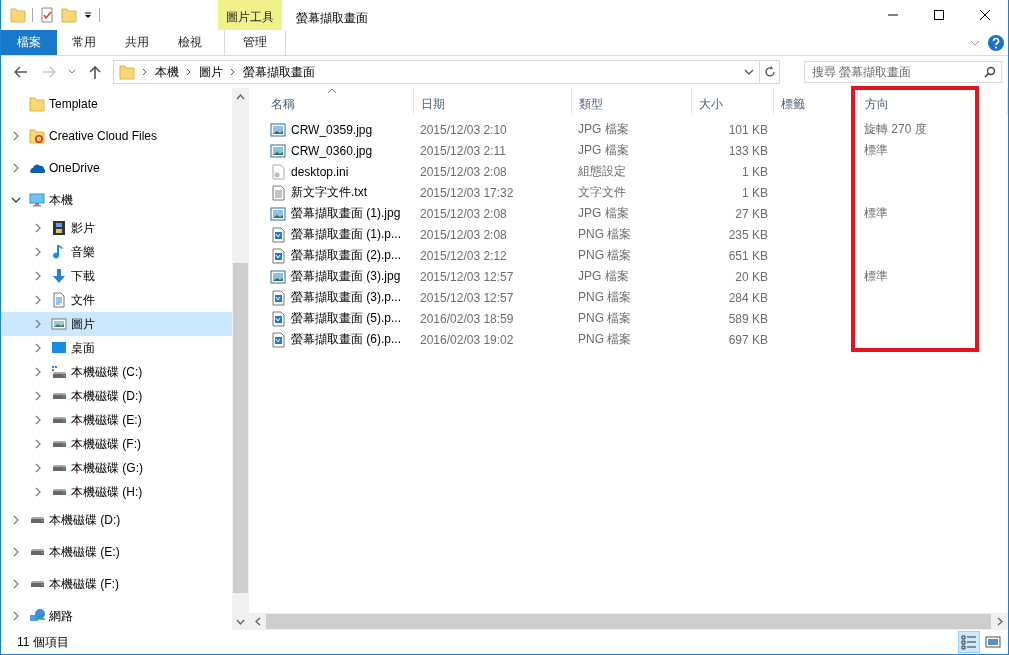 The image size is (1009, 655). What do you see at coordinates (116, 324) in the screenshot?
I see `nav-item: 圖片` at bounding box center [116, 324].